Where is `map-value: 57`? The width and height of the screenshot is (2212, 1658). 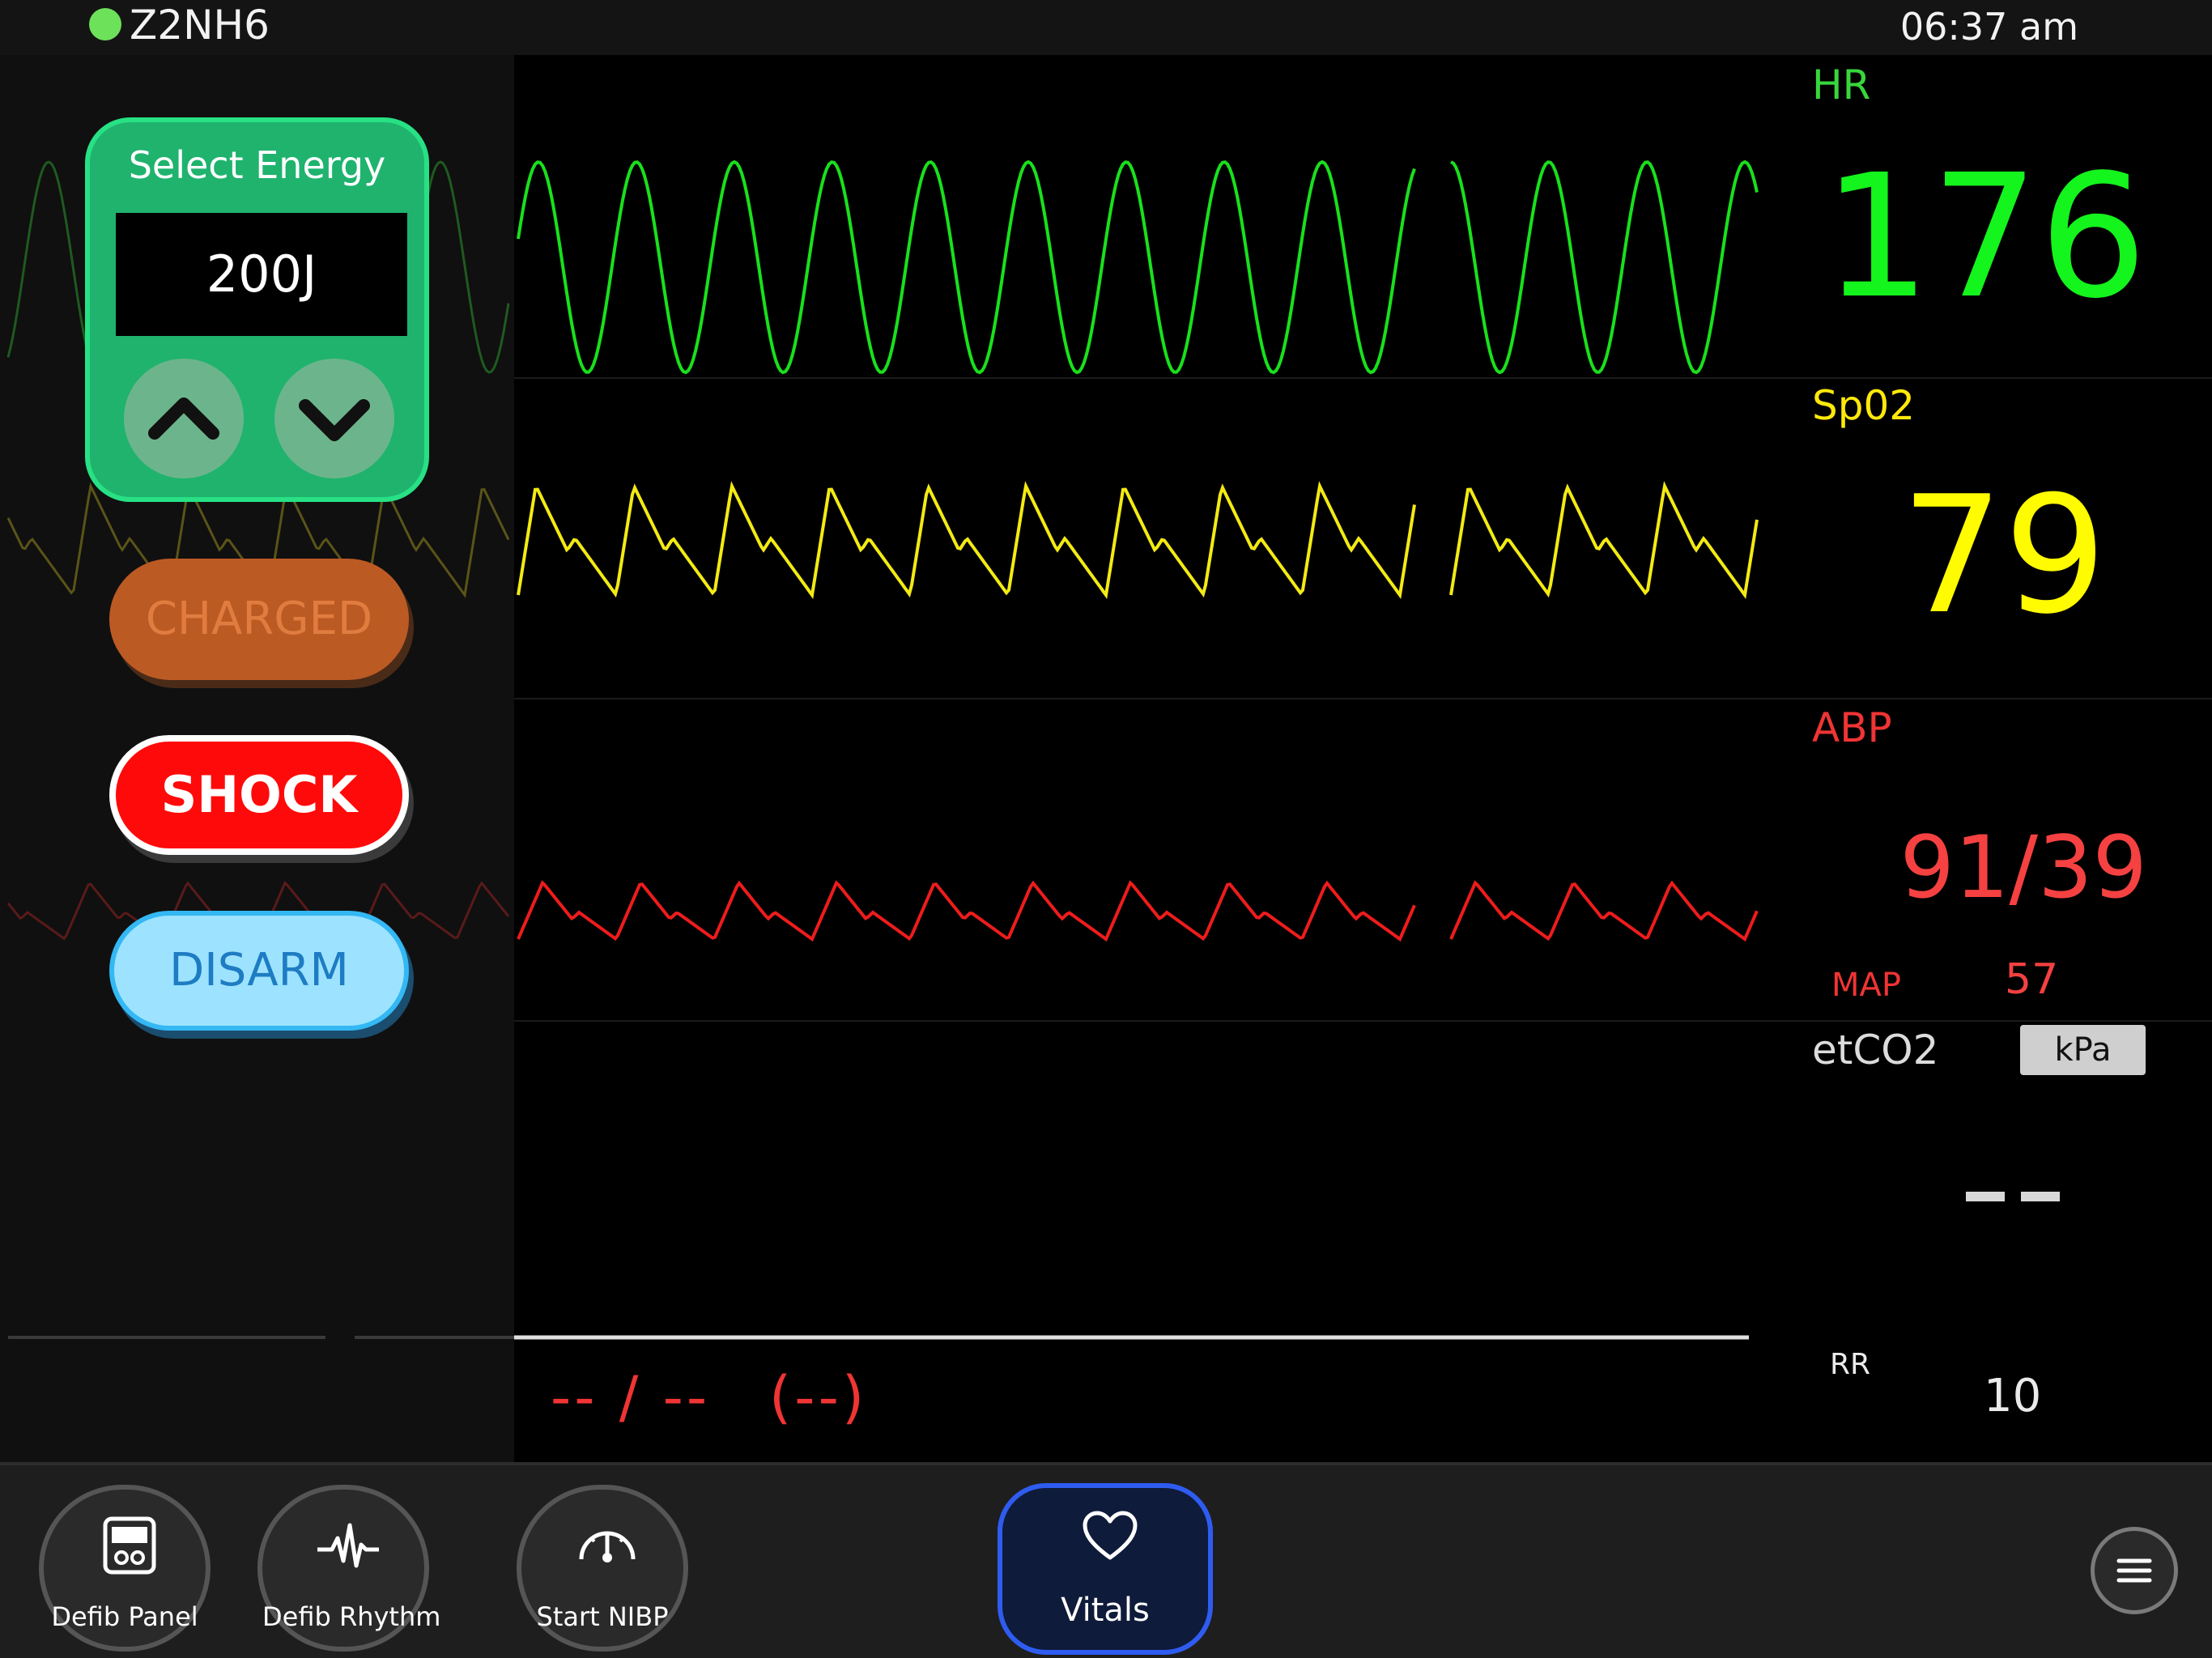
map-value: 57 is located at coordinates (2032, 979).